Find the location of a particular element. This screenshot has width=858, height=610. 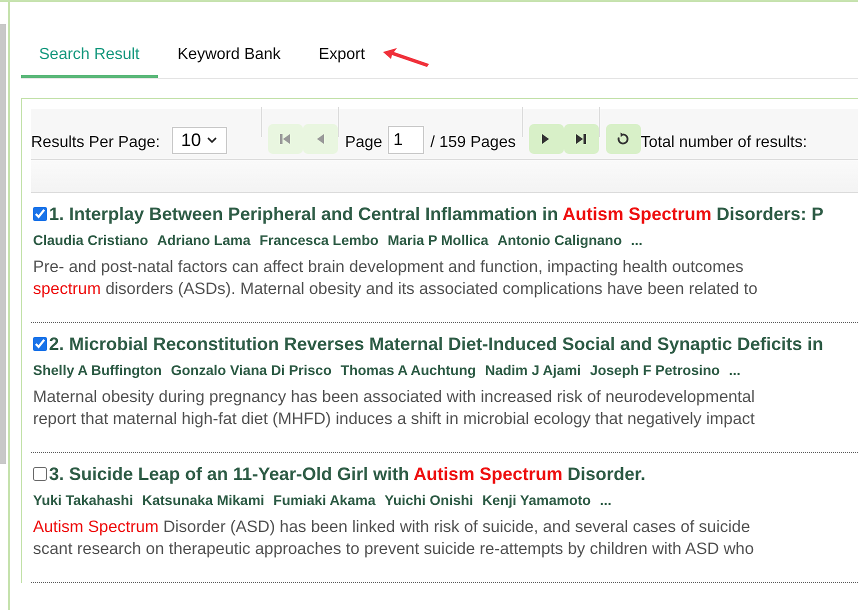

refresh-button is located at coordinates (623, 139).